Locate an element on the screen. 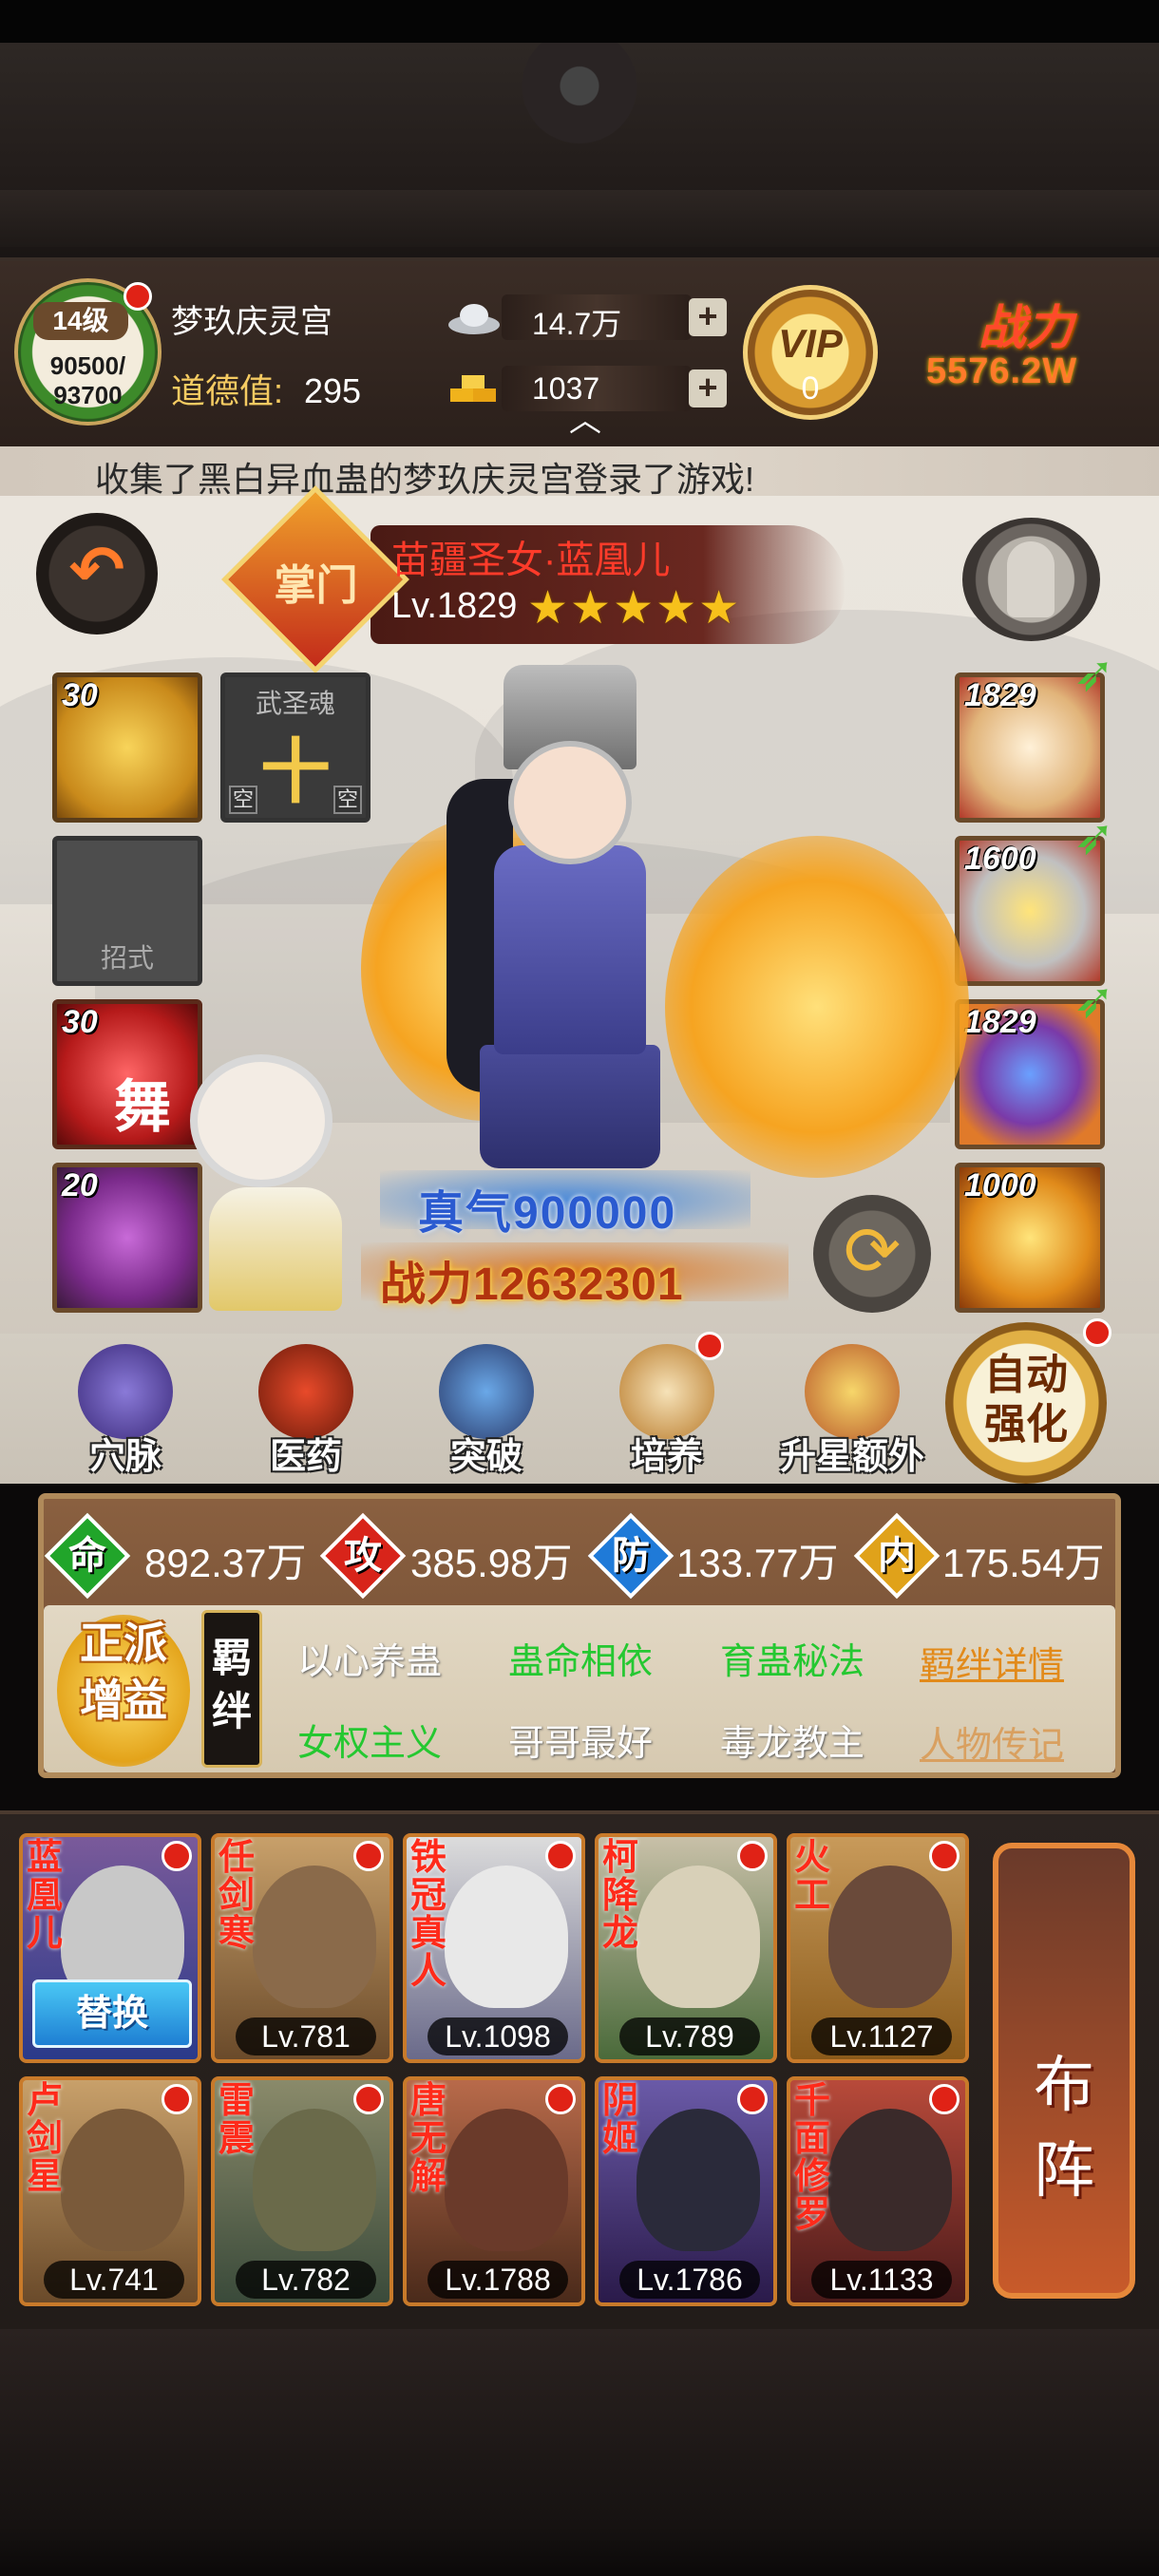 This screenshot has width=1159, height=2576. morality: 道德值: 295 is located at coordinates (266, 388).